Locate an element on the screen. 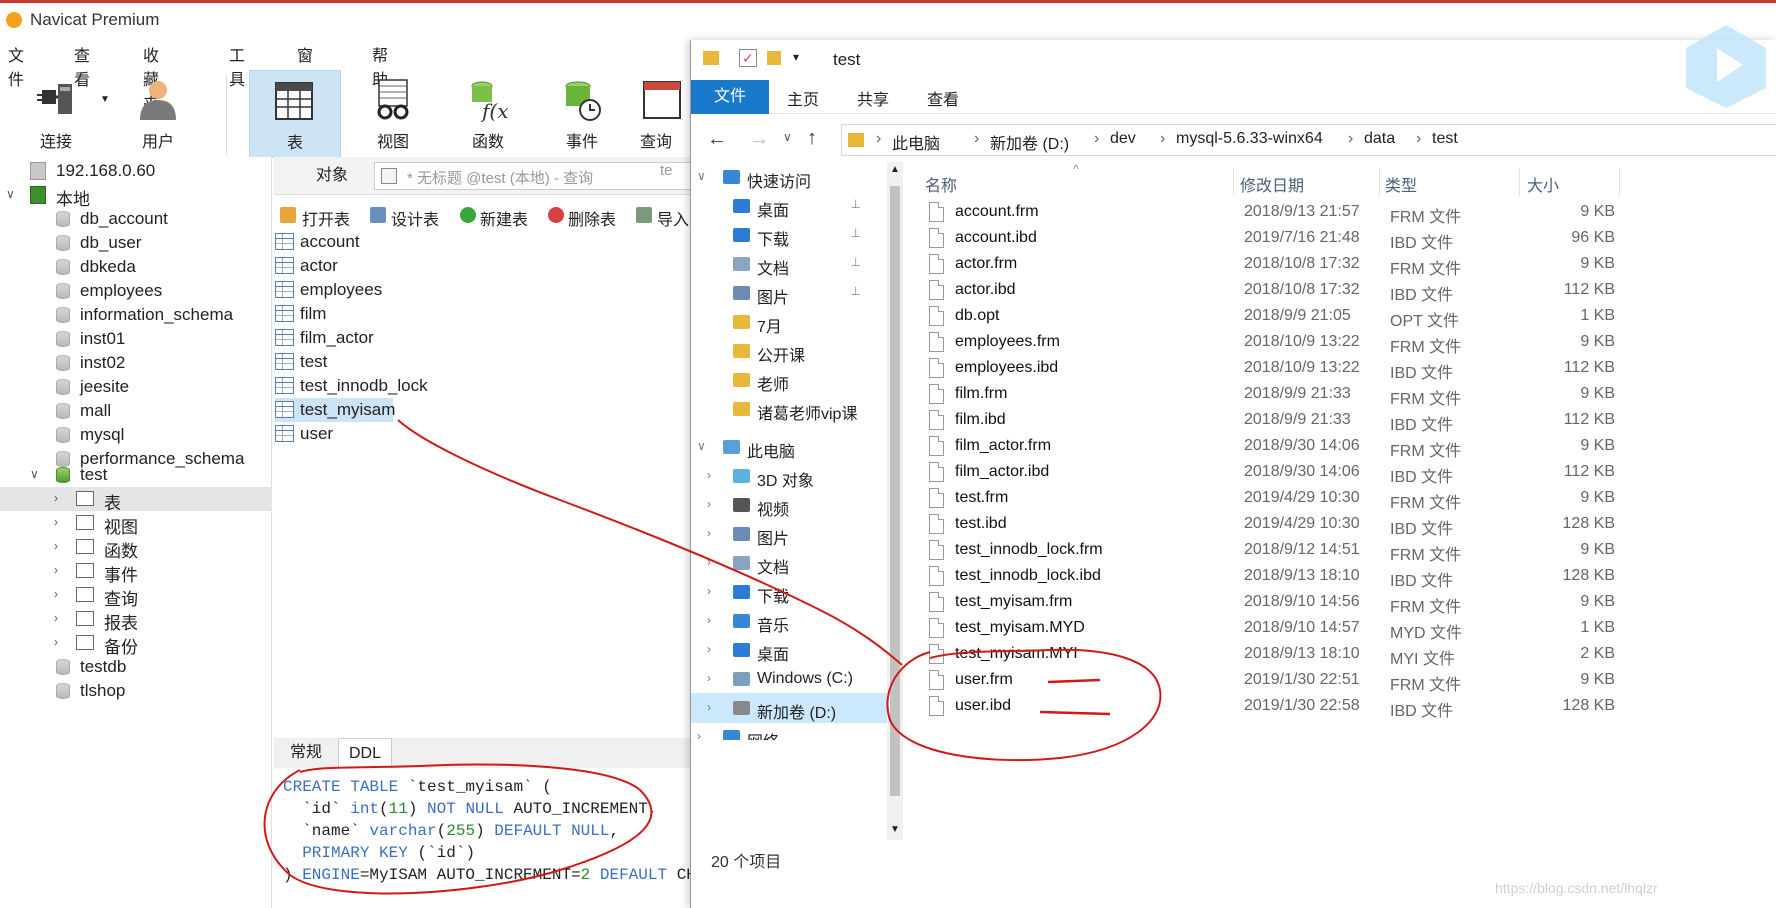  scroll-up-icon: ▲ is located at coordinates (895, 169).